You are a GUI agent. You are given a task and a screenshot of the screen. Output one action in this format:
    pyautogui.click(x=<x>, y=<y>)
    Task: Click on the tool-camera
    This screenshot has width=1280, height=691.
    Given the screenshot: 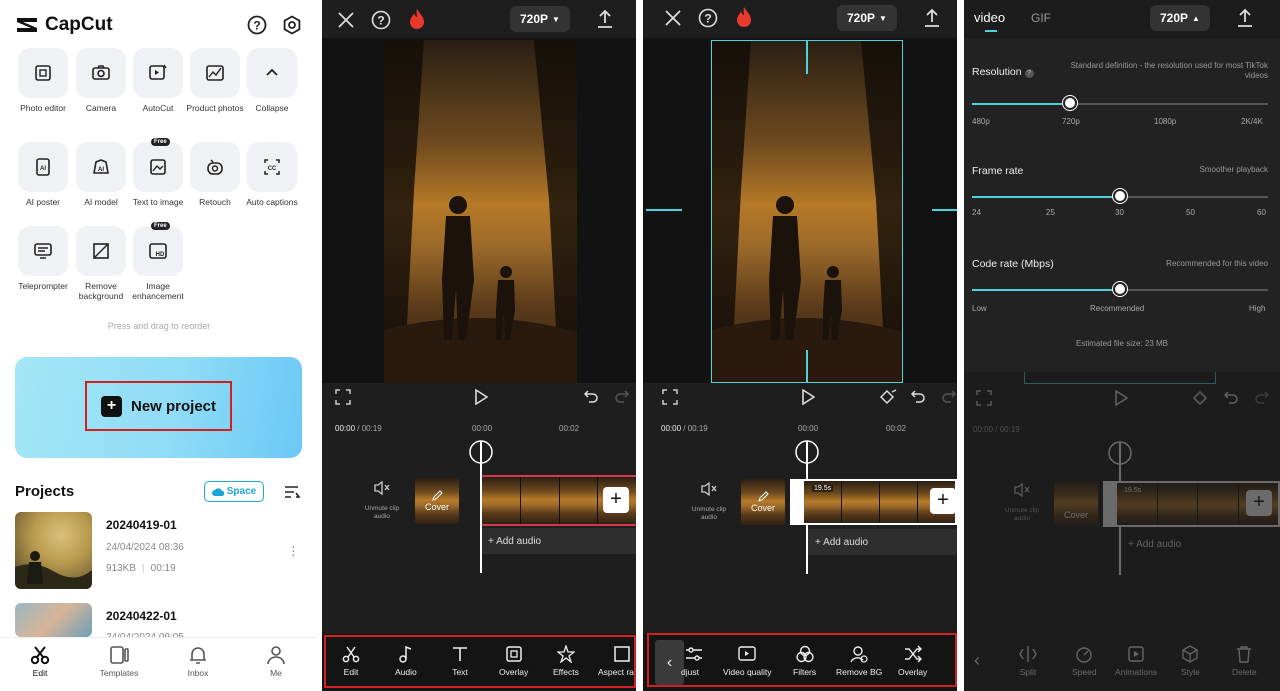 What is the action you would take?
    pyautogui.click(x=101, y=73)
    